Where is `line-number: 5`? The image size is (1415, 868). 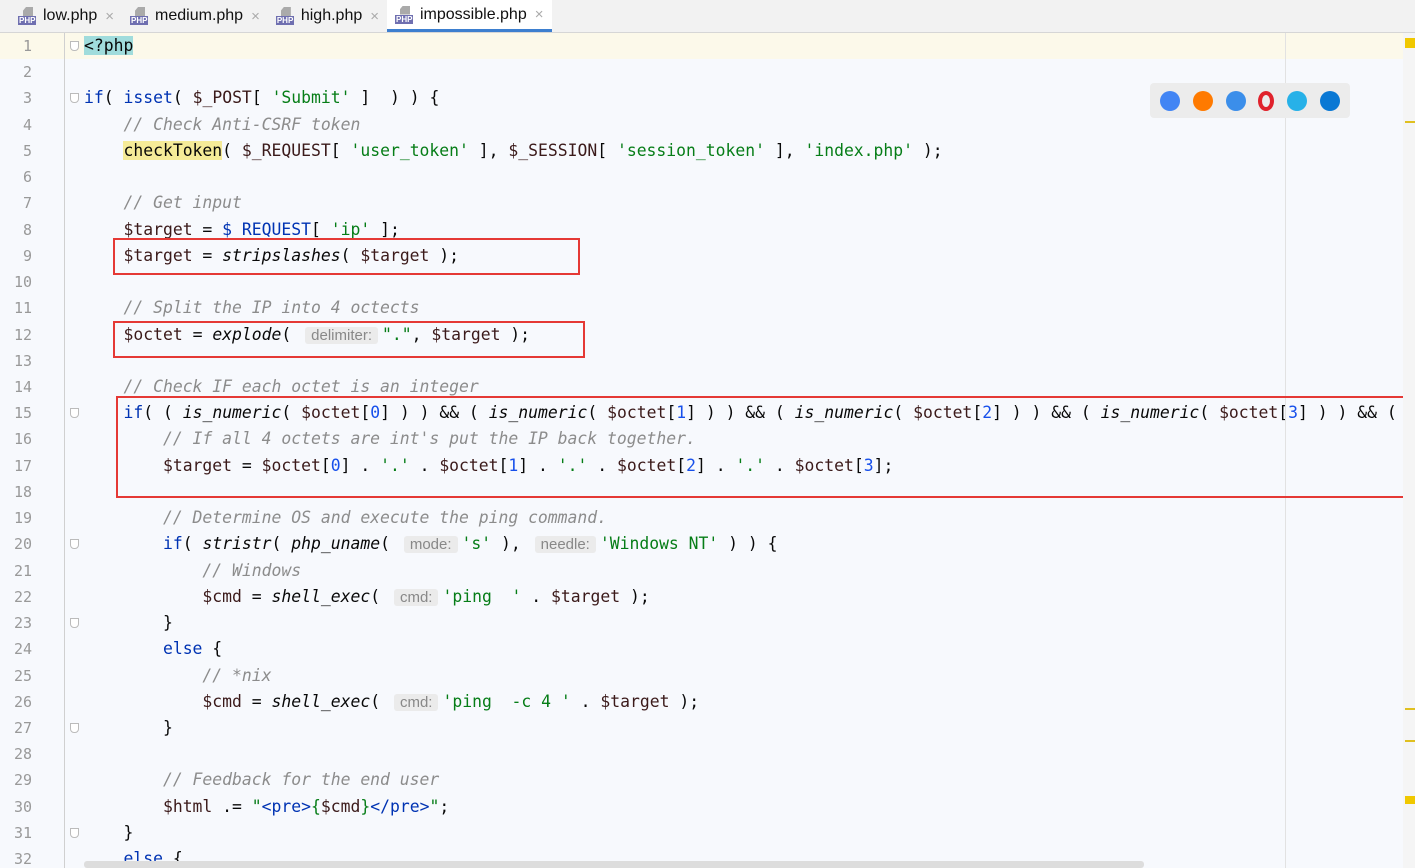
line-number: 5 is located at coordinates (16, 151).